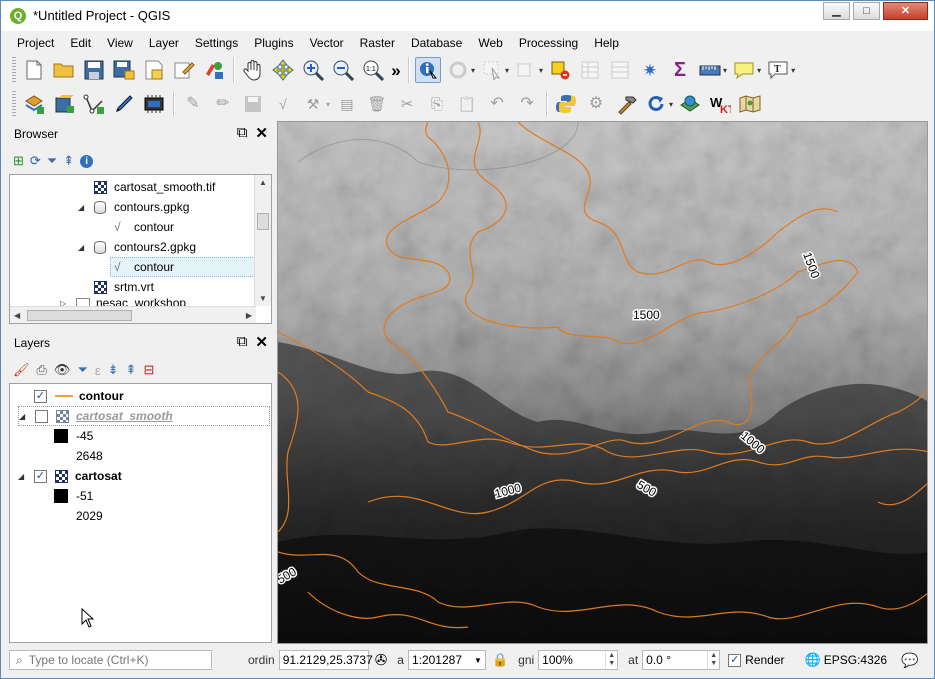 Image resolution: width=935 pixels, height=679 pixels. What do you see at coordinates (396, 70) in the screenshot?
I see `toolbar-overflow-button: »` at bounding box center [396, 70].